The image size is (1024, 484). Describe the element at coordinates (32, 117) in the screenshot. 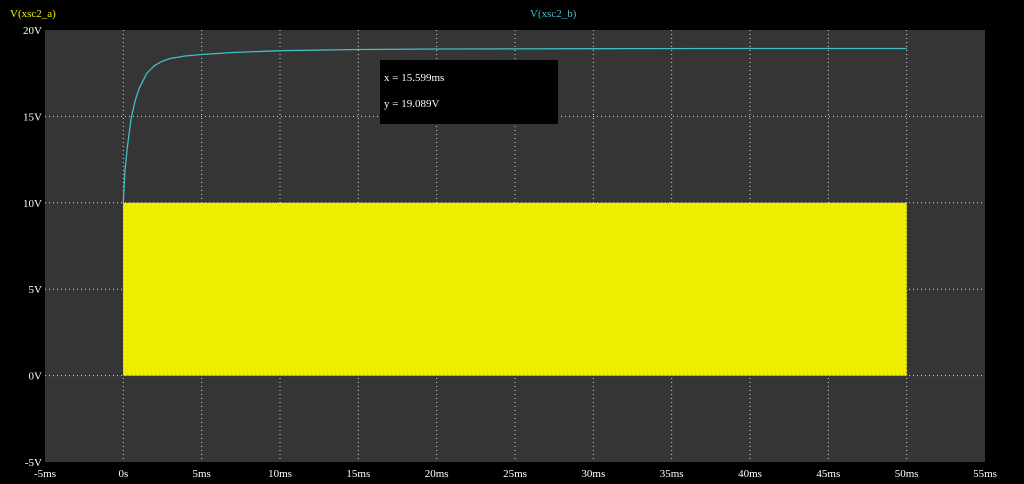

I see `y-tick-label: 15V` at that location.